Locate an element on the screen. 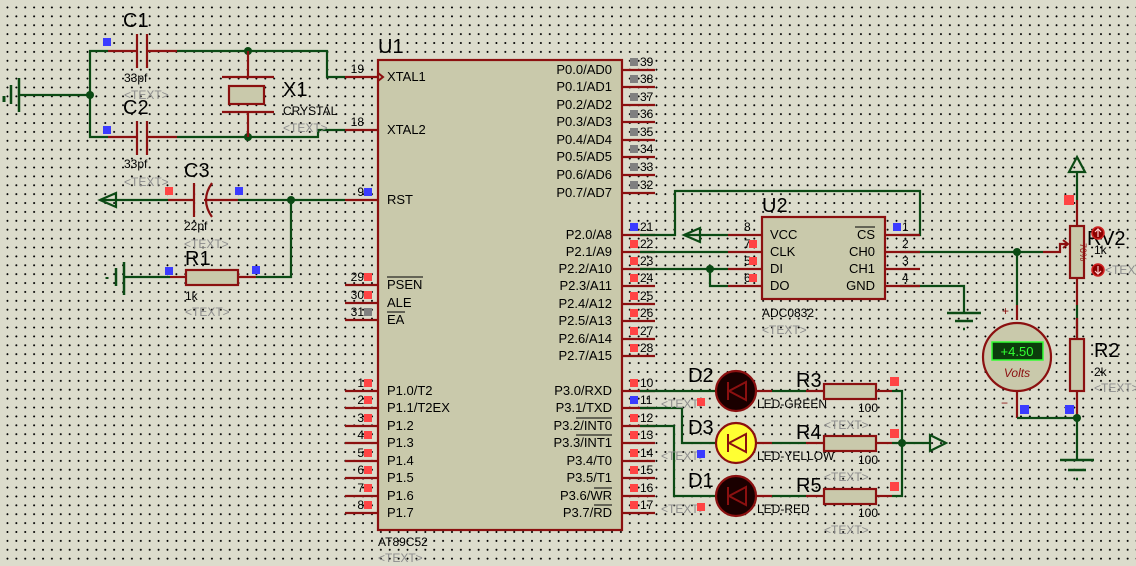 The width and height of the screenshot is (1136, 566). pin-number: 4 is located at coordinates (905, 278).